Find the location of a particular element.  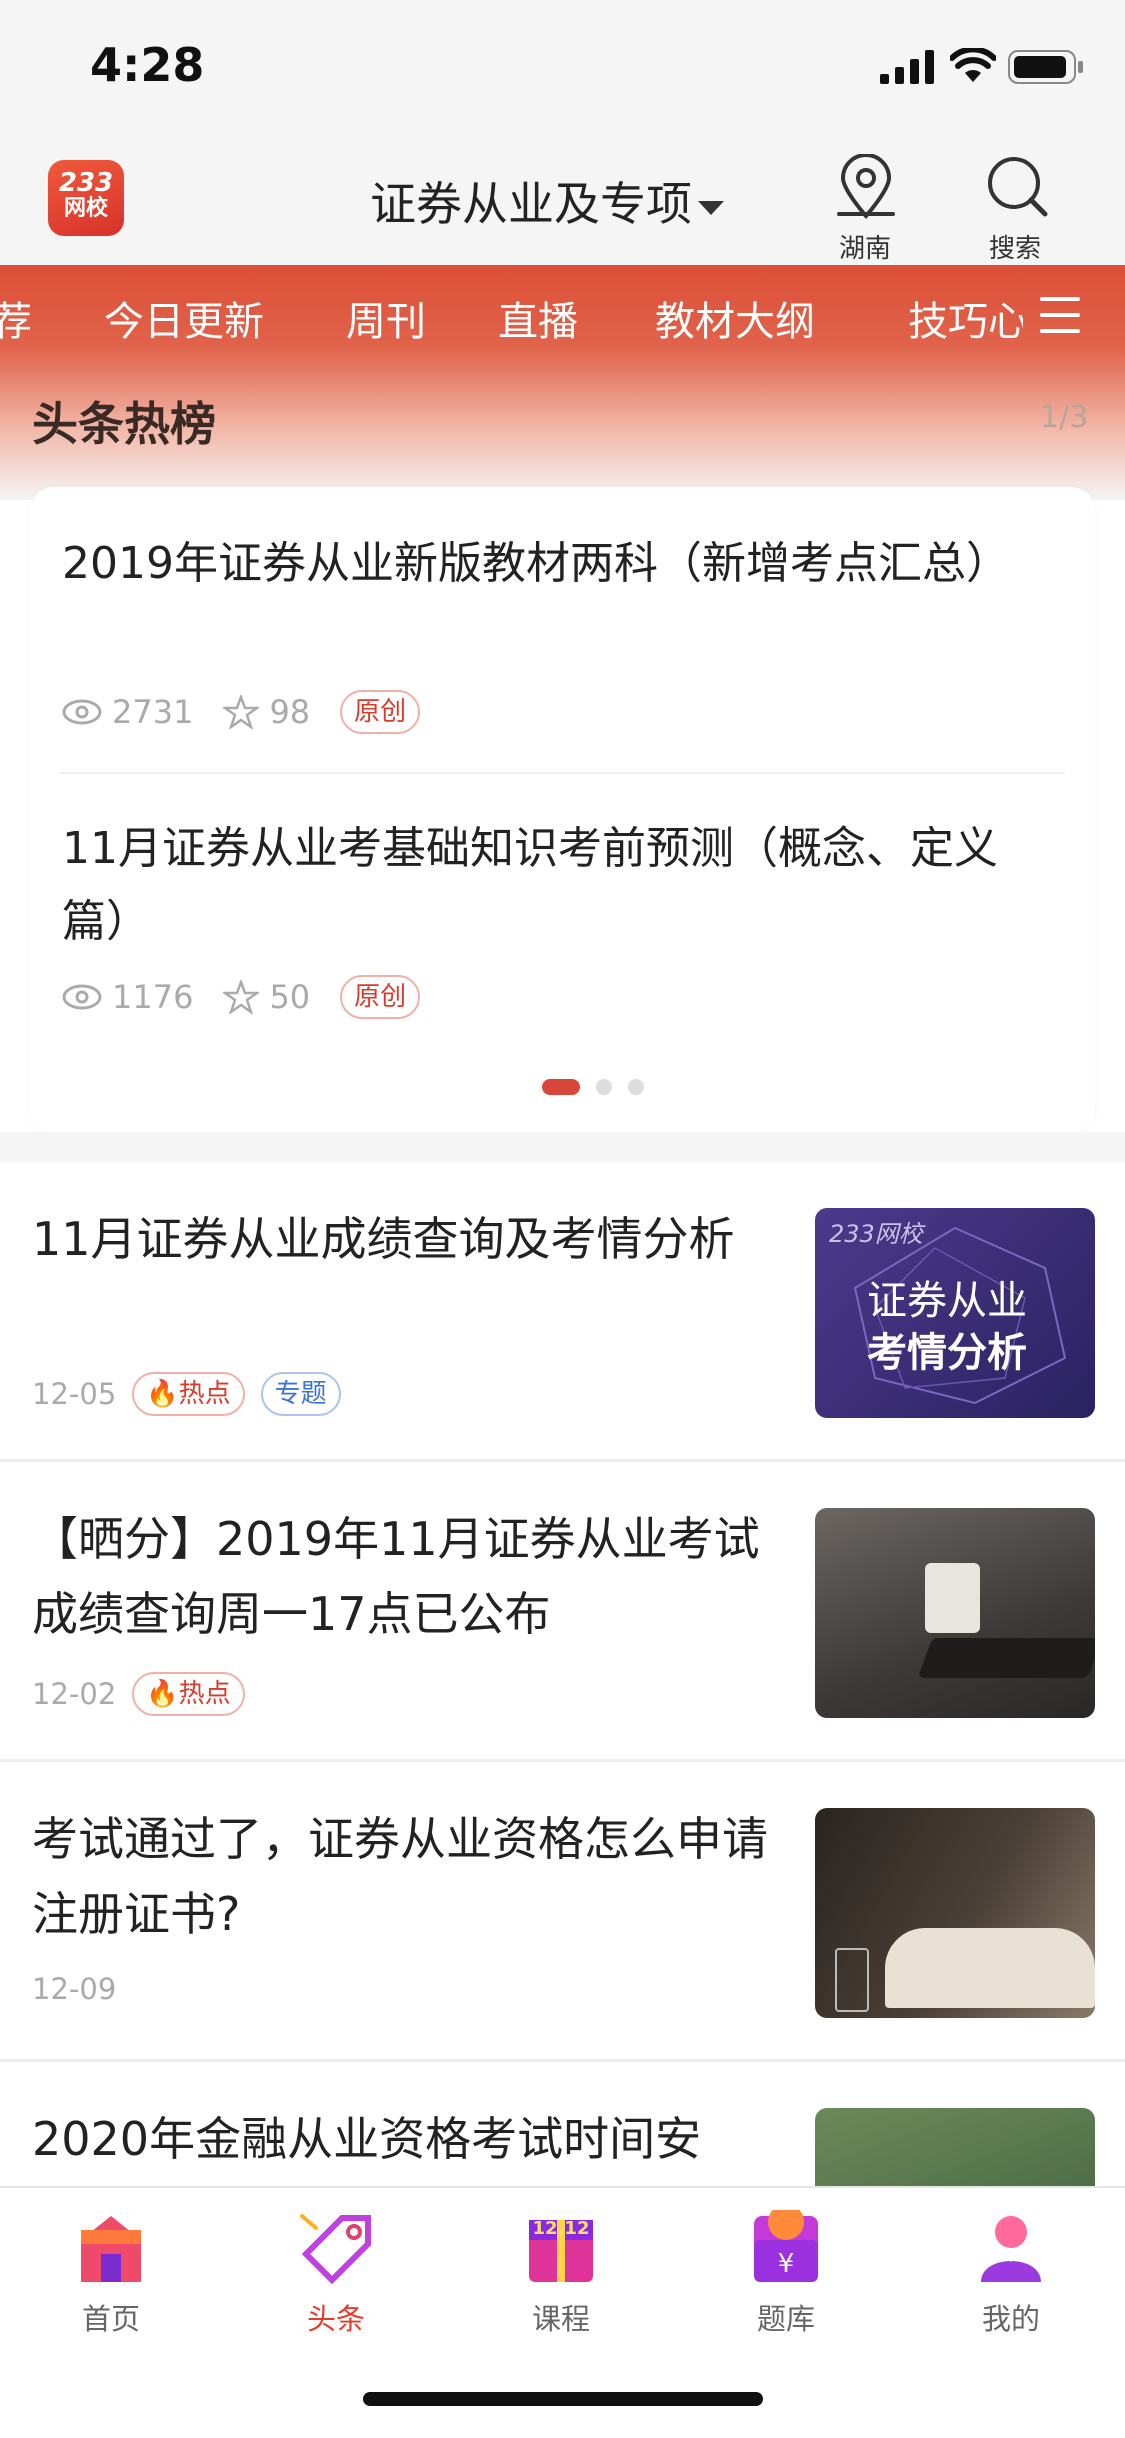

menu-icon is located at coordinates (1060, 315).